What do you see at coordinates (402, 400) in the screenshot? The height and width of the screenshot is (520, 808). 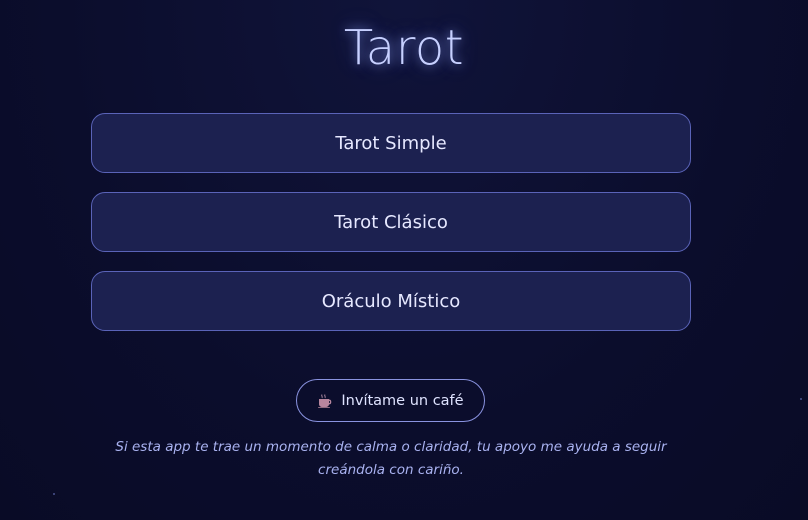 I see `buy-me-coffee-label: Invítame un café` at bounding box center [402, 400].